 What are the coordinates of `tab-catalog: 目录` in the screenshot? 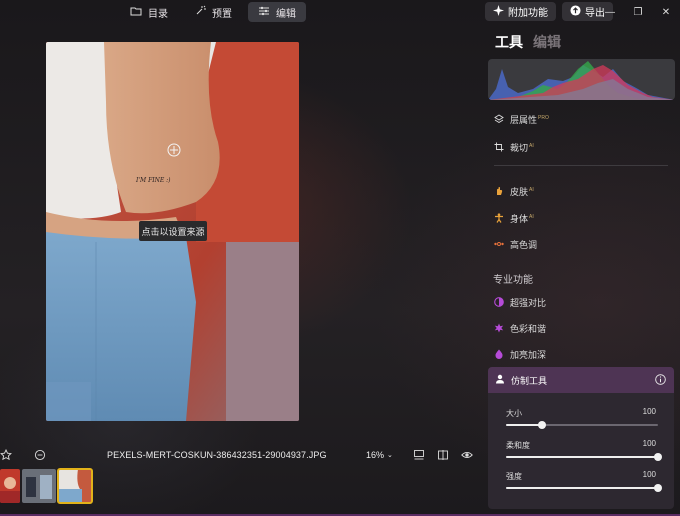 It's located at (149, 12).